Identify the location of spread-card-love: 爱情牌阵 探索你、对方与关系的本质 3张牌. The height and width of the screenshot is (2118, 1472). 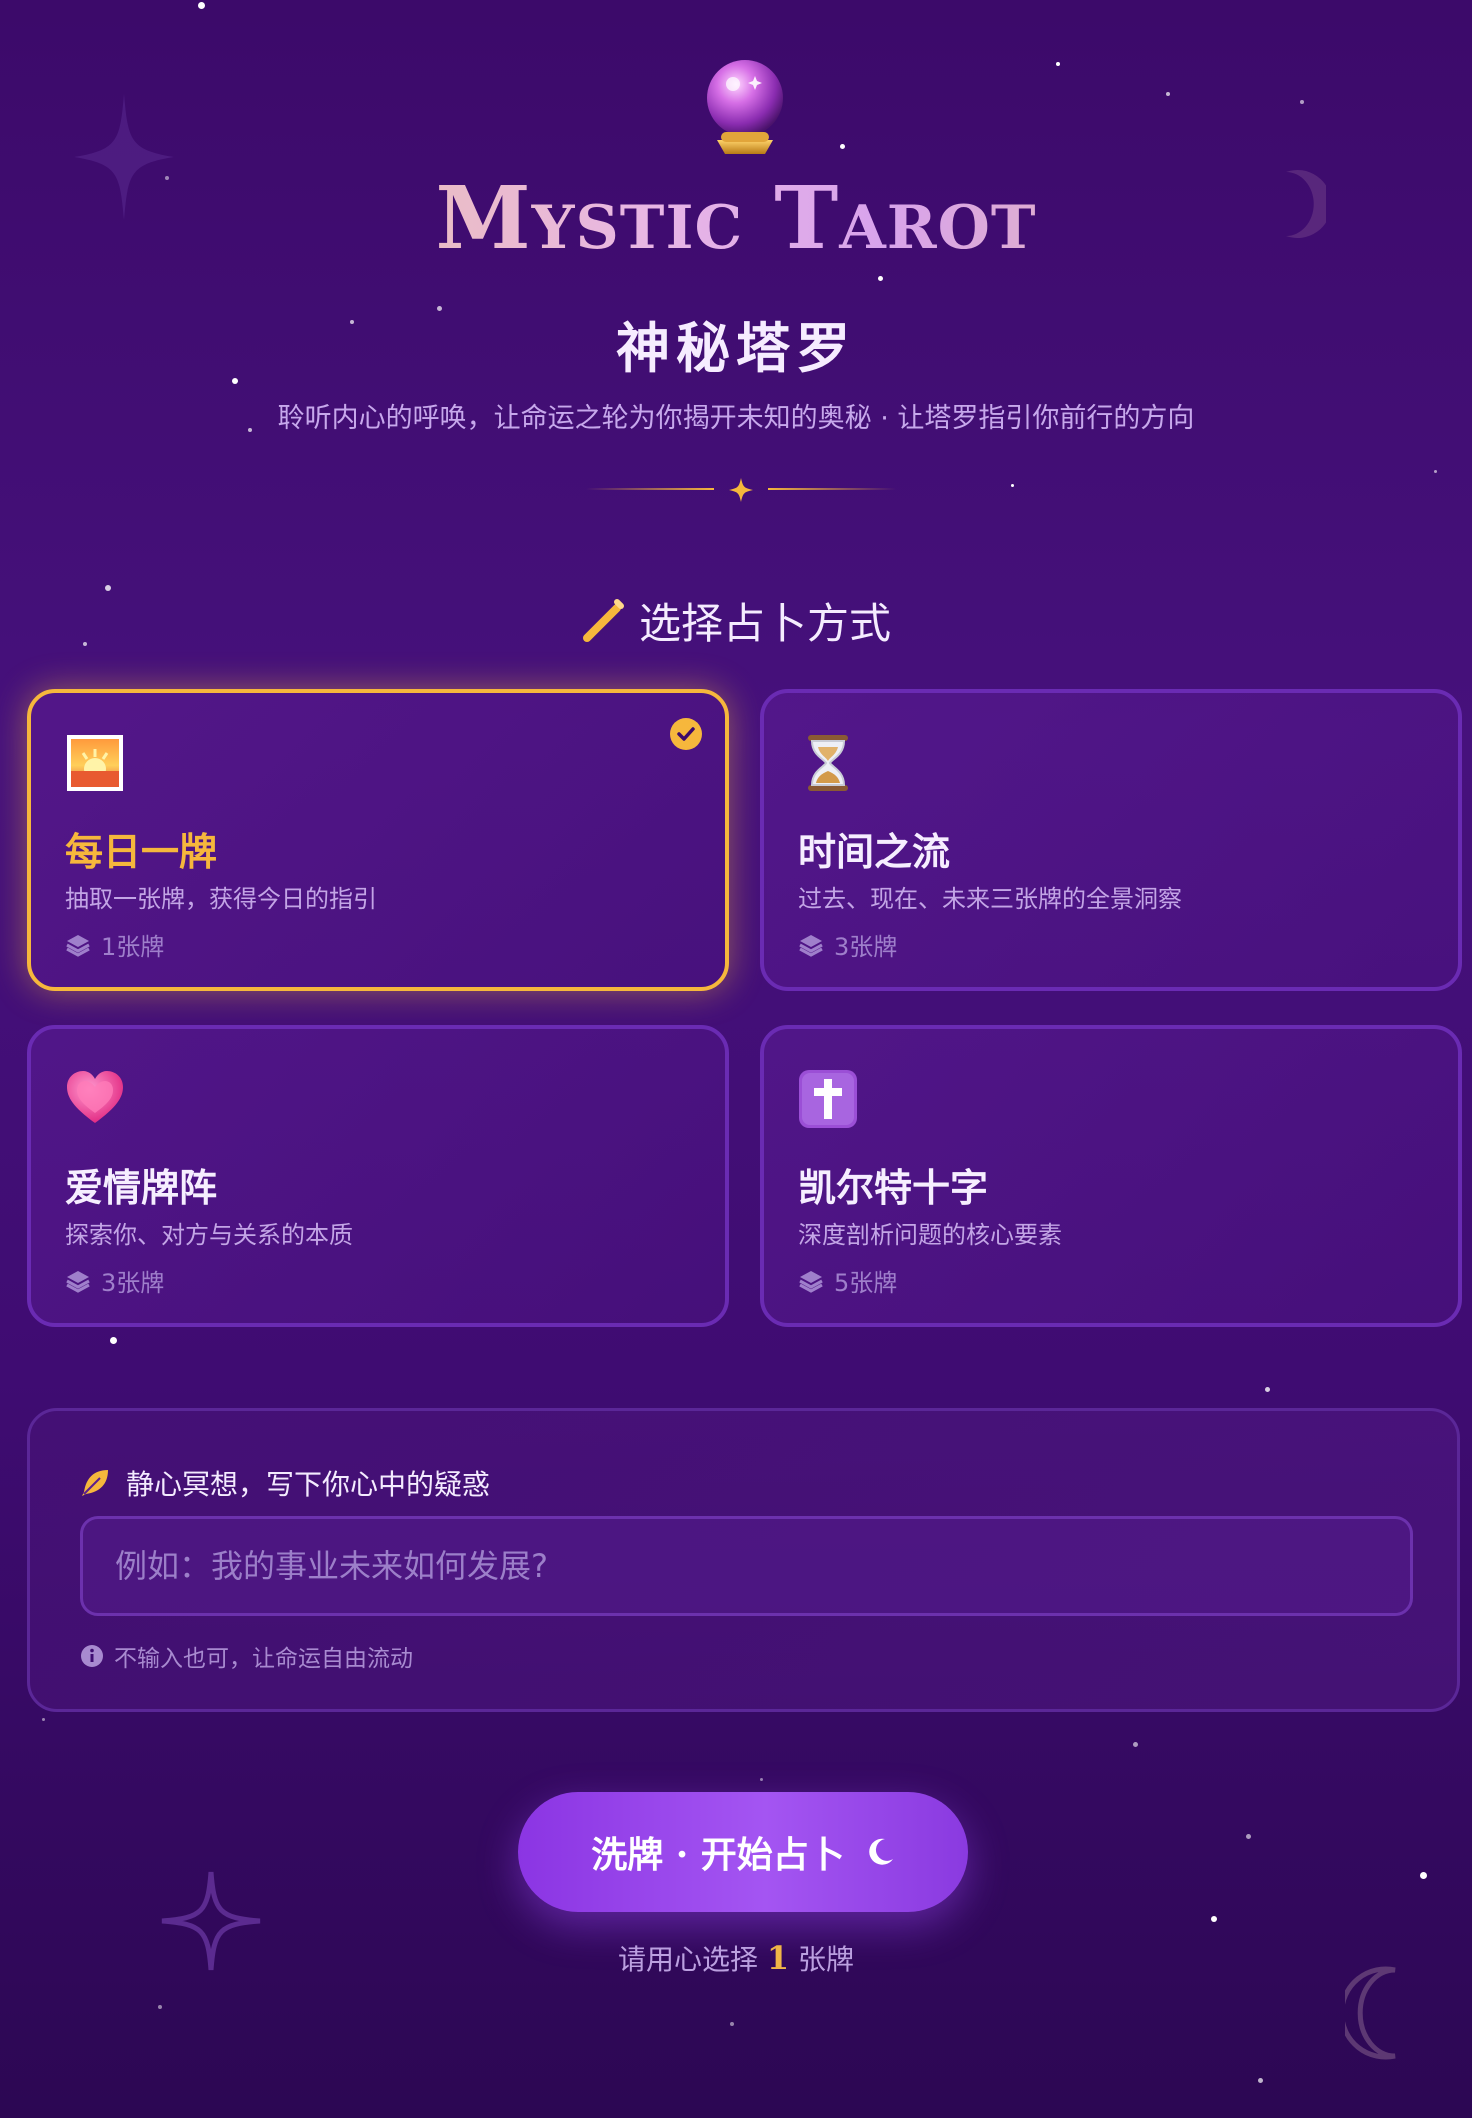
(378, 1176).